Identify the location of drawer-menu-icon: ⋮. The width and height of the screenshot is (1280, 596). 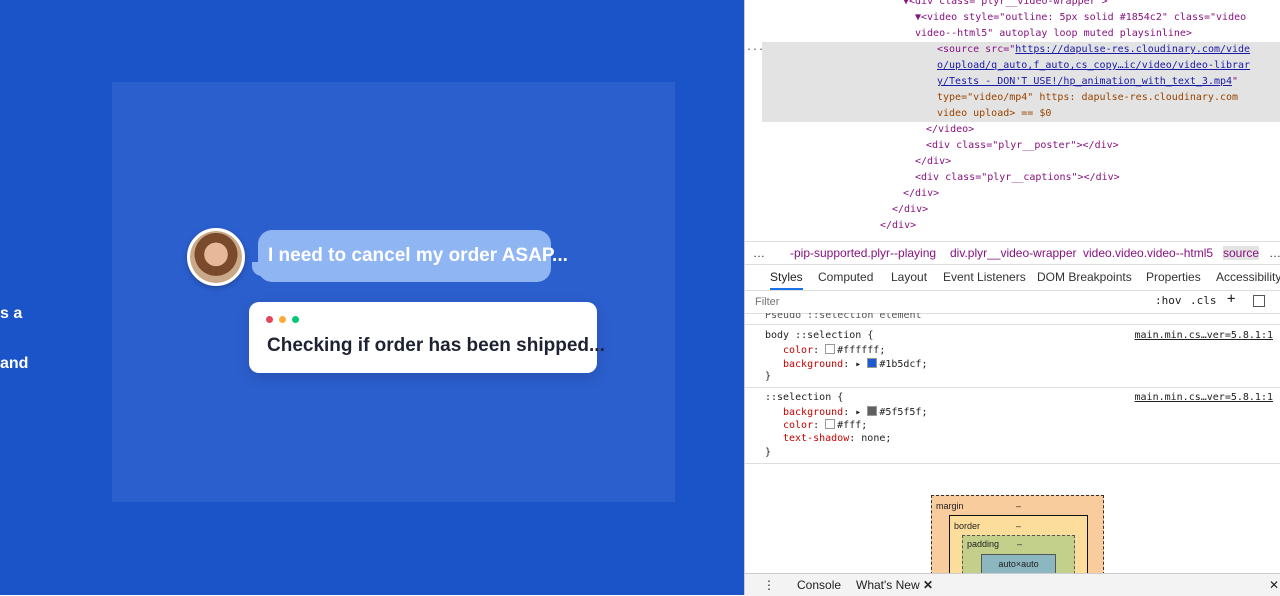
(769, 585).